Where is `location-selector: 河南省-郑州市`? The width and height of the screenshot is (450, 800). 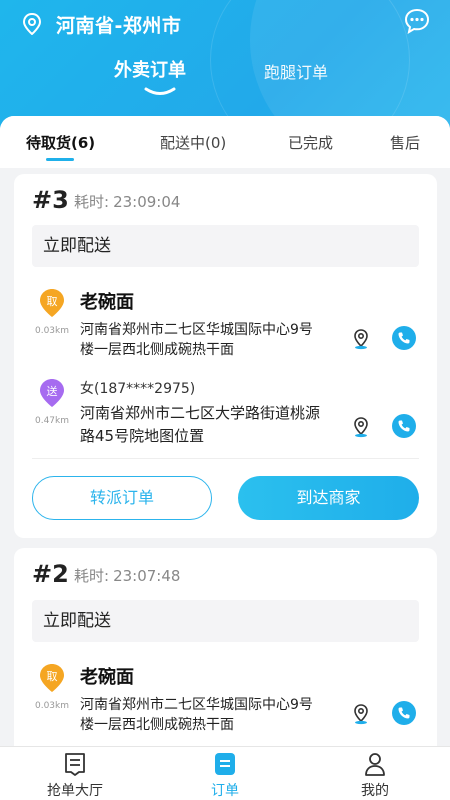
location-selector: 河南省-郑州市 is located at coordinates (101, 24).